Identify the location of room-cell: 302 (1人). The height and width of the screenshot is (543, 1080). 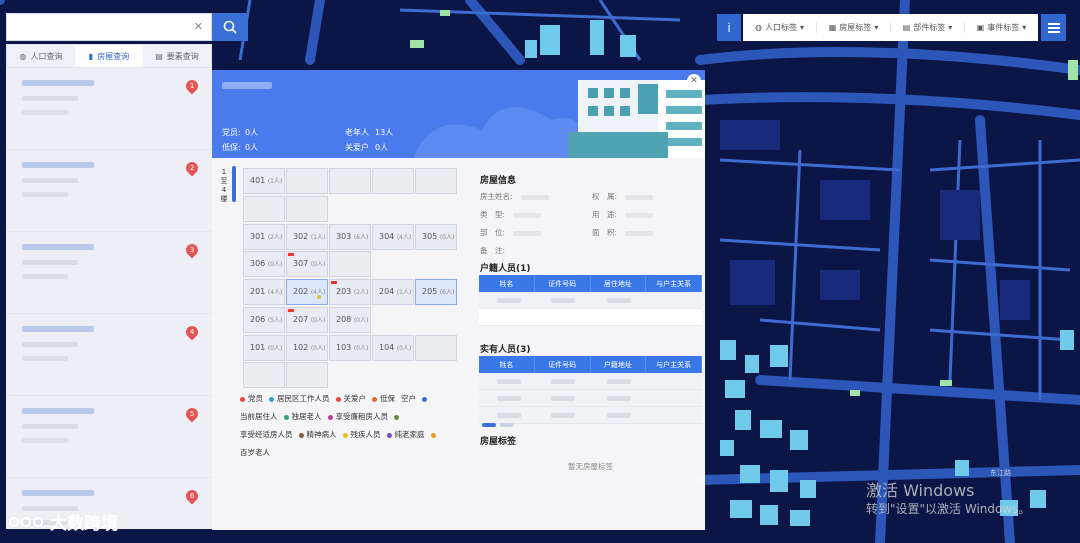
(307, 237).